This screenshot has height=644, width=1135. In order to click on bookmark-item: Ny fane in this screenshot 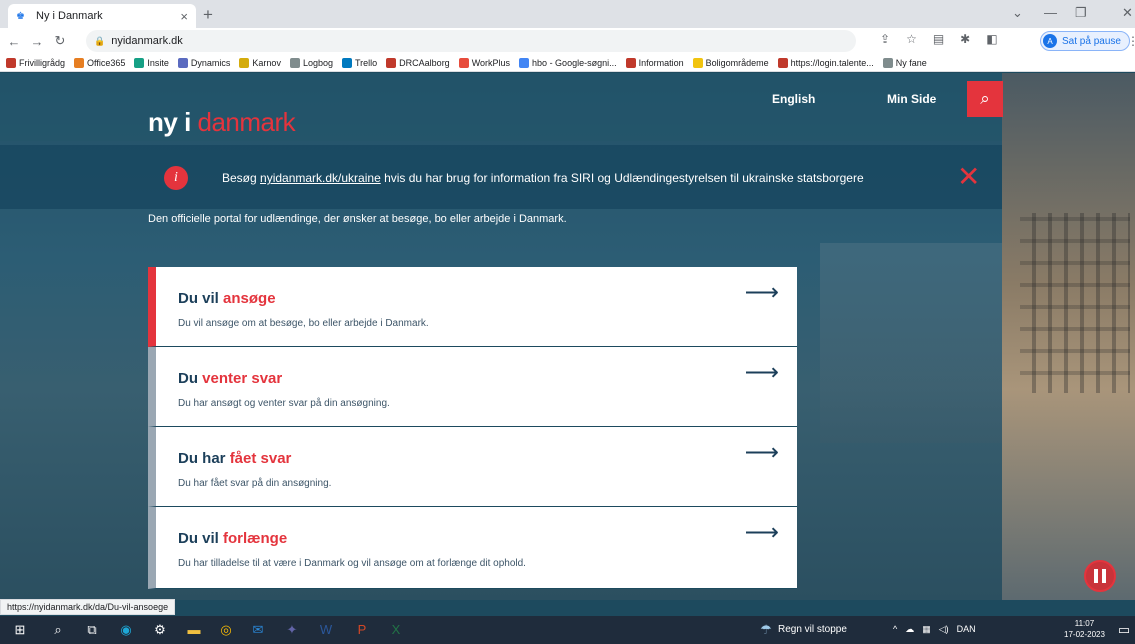, I will do `click(904, 62)`.